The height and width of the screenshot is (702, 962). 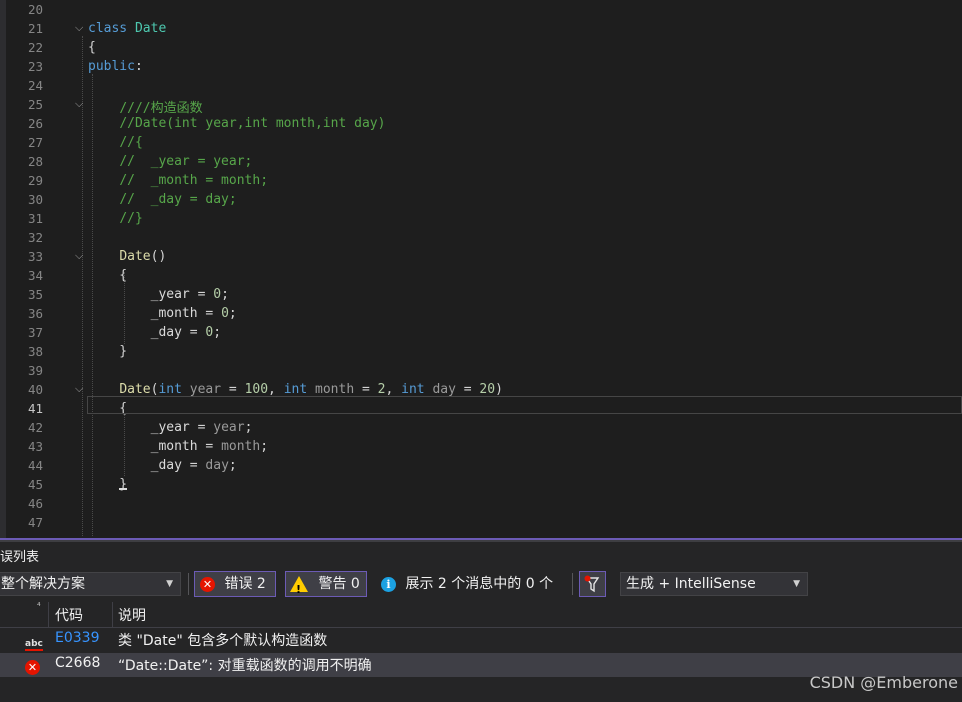 I want to click on column-menu-icon: ⁴, so click(x=39, y=607).